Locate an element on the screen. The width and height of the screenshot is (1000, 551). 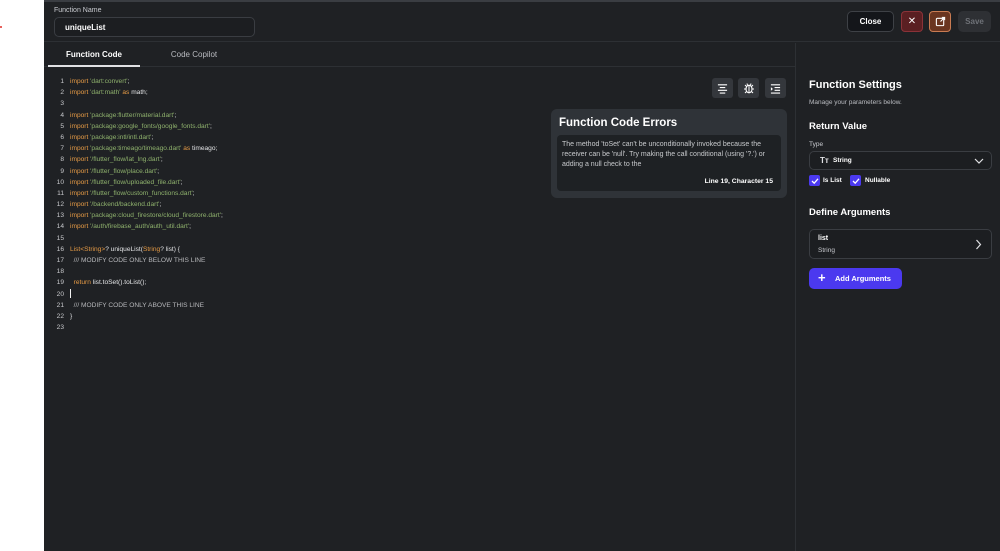
line-number: 7 is located at coordinates (62, 149).